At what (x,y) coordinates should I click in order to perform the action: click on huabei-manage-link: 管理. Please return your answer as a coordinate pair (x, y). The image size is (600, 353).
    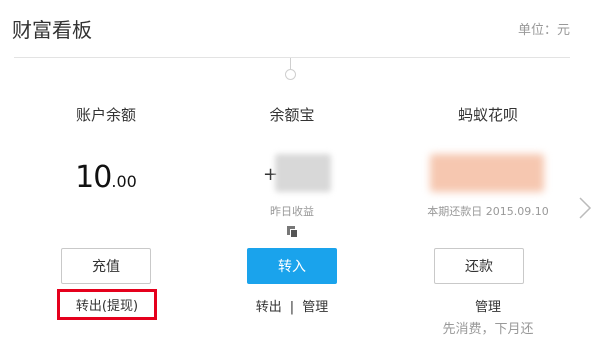
    Looking at the image, I should click on (488, 305).